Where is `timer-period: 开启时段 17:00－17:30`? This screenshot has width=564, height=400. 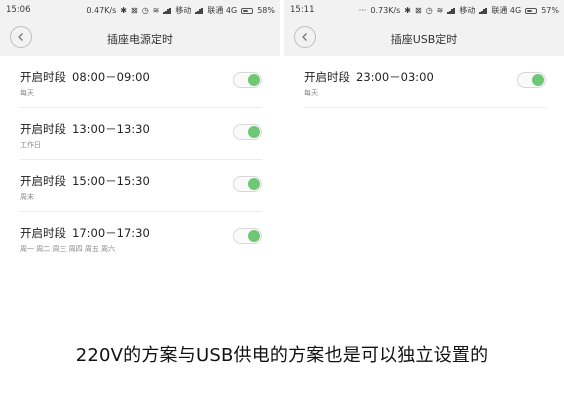 timer-period: 开启时段 17:00－17:30 is located at coordinates (85, 233).